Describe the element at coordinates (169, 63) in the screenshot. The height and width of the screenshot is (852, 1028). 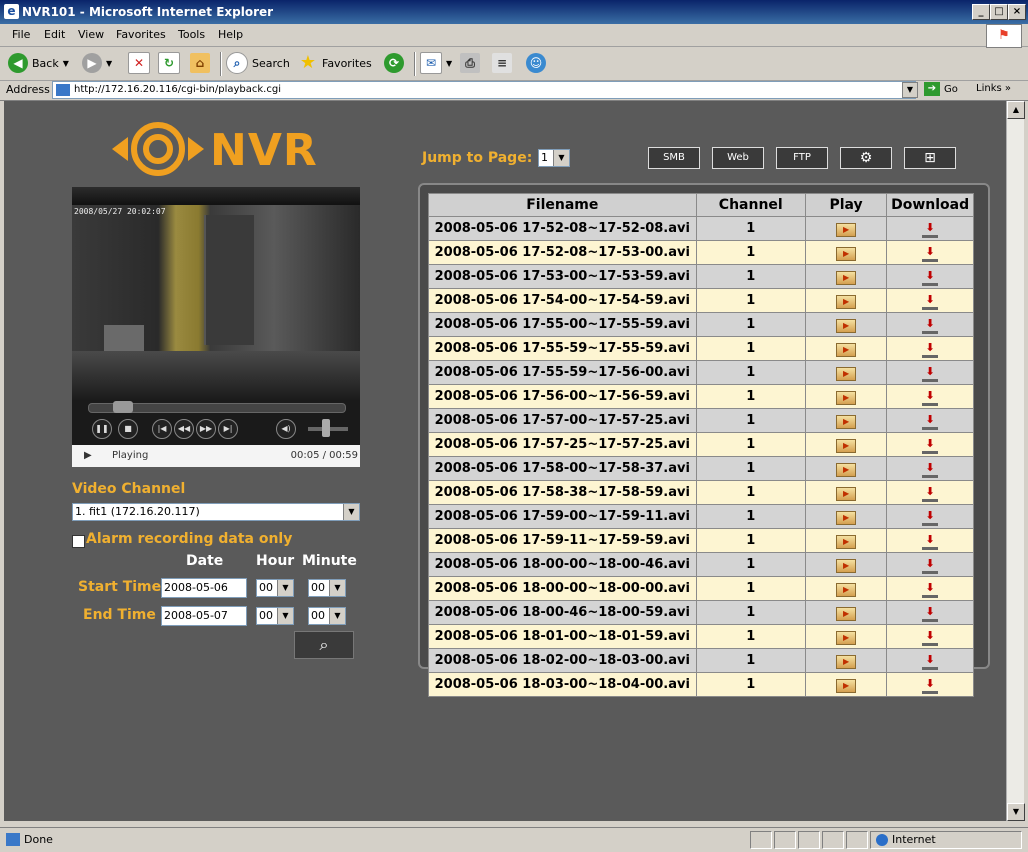
I see `refresh-button: ↻` at that location.